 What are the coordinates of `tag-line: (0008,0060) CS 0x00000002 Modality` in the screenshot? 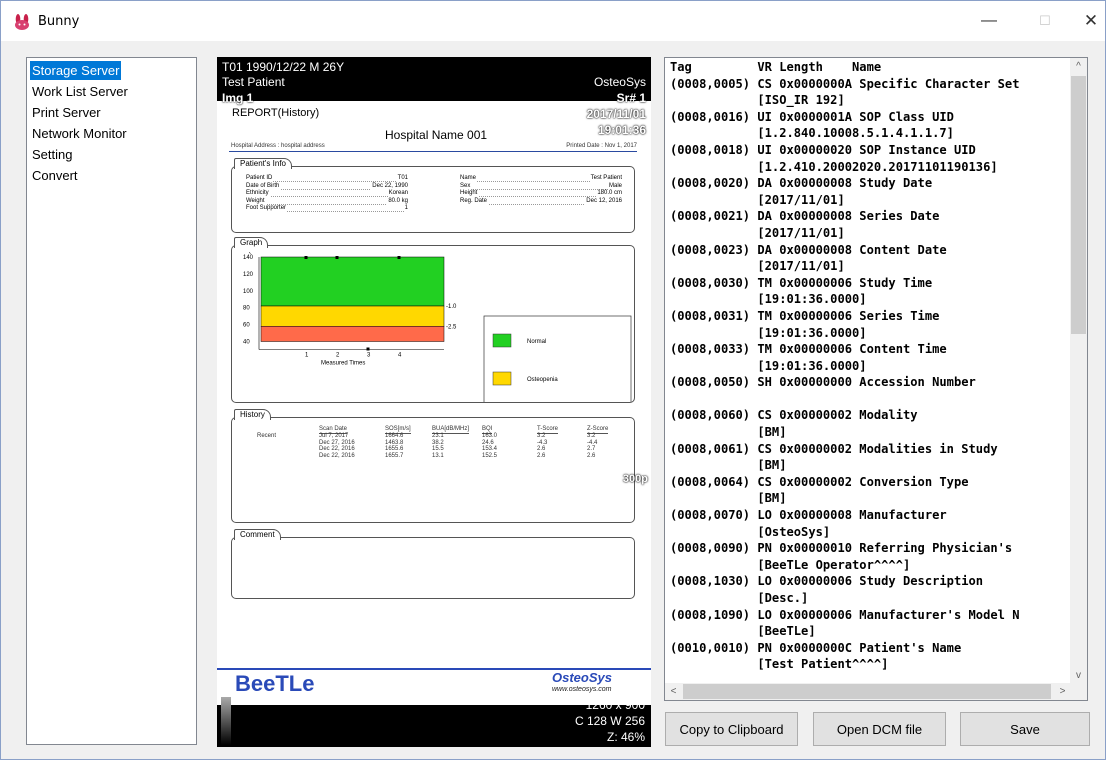 It's located at (794, 415).